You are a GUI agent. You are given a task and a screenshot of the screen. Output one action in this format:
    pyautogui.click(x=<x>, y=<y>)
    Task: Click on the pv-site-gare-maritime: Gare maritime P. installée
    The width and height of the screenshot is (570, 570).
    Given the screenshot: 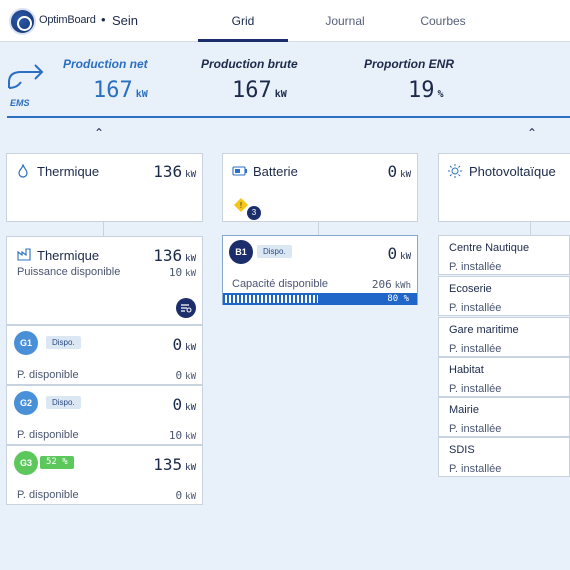 What is the action you would take?
    pyautogui.click(x=504, y=337)
    